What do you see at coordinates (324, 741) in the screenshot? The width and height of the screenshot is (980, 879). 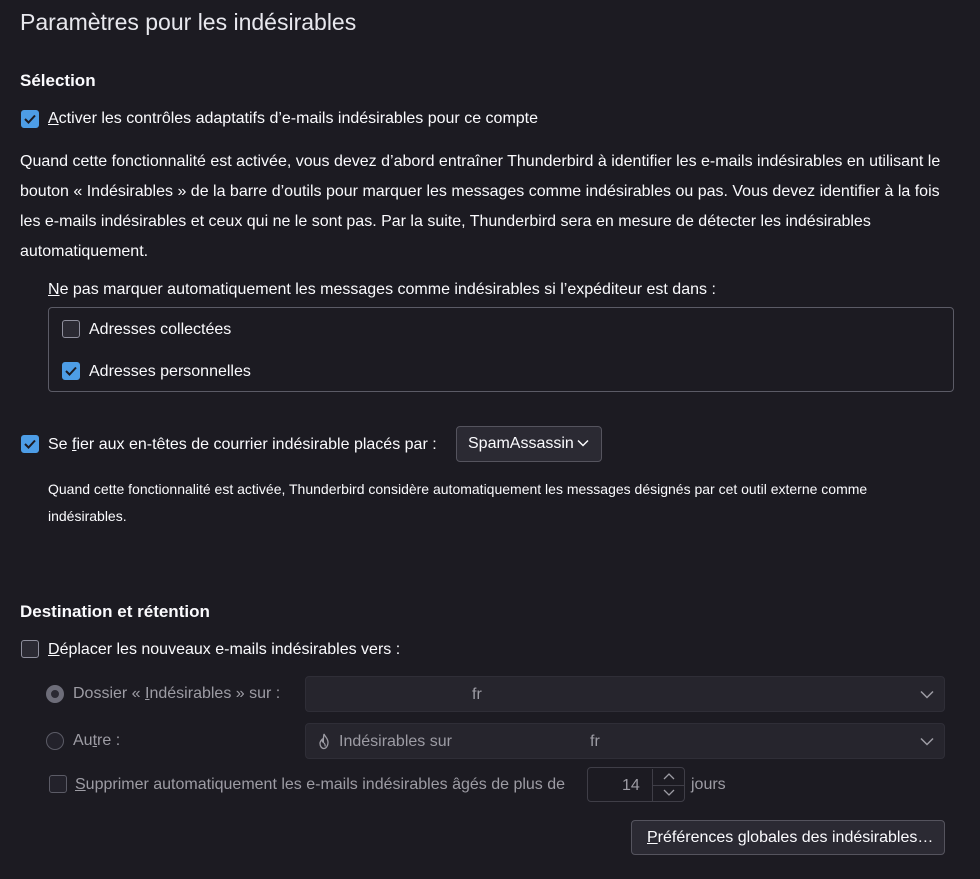 I see `junk-flame-icon` at bounding box center [324, 741].